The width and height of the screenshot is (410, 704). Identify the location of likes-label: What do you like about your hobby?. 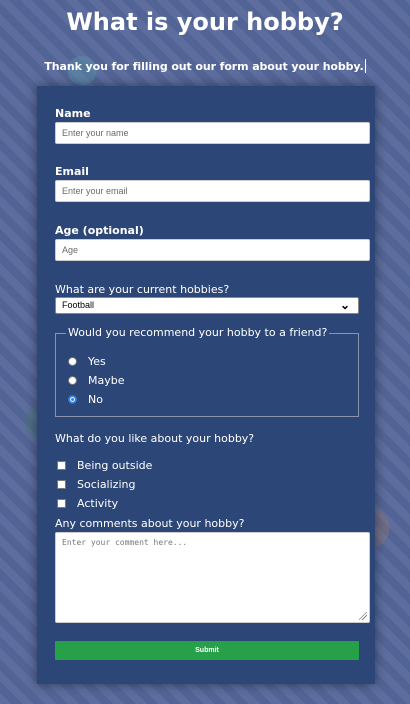
(155, 438).